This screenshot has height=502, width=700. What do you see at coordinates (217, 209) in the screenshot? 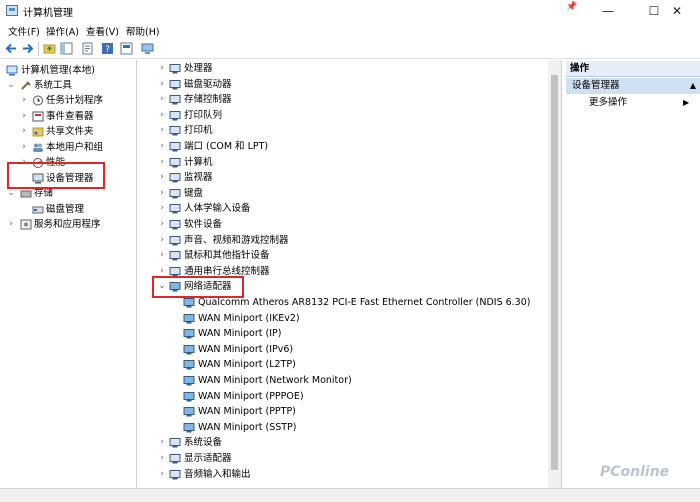
I see `device-label: 人体学输入设备` at bounding box center [217, 209].